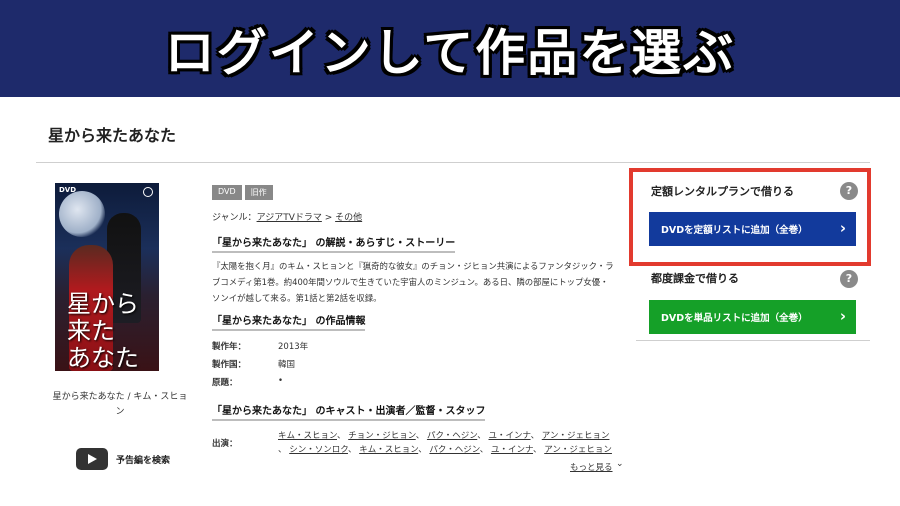 The height and width of the screenshot is (506, 900). What do you see at coordinates (227, 192) in the screenshot?
I see `badge-dvd: DVD` at bounding box center [227, 192].